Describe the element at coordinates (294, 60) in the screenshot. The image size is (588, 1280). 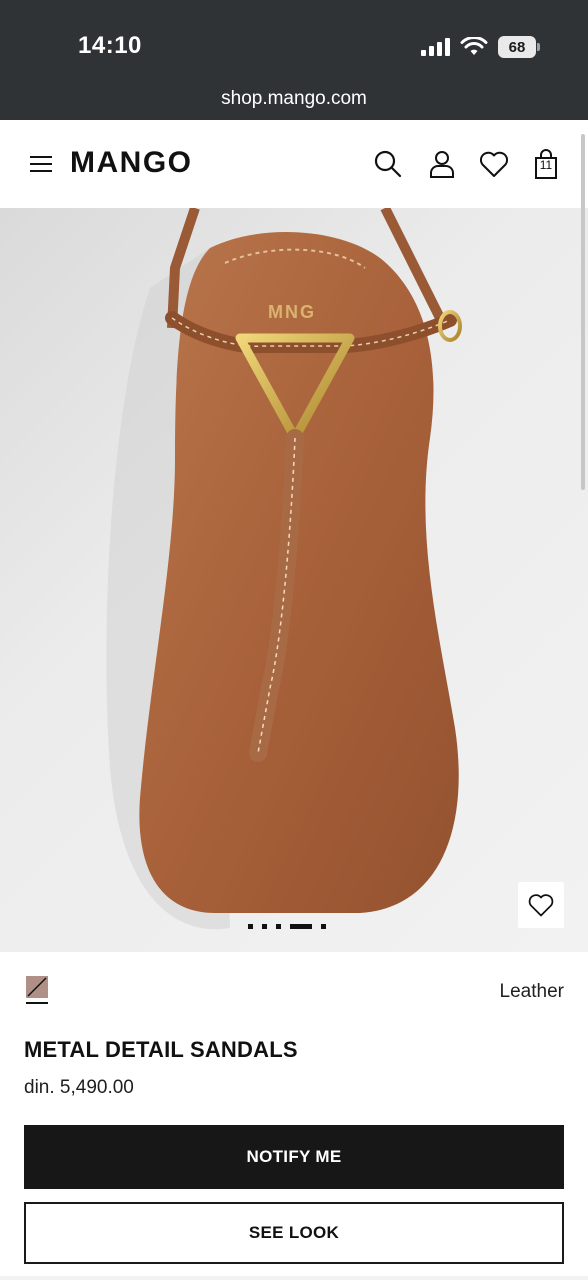
I see `status-bar: 14:10 68 shop.mango.com` at that location.